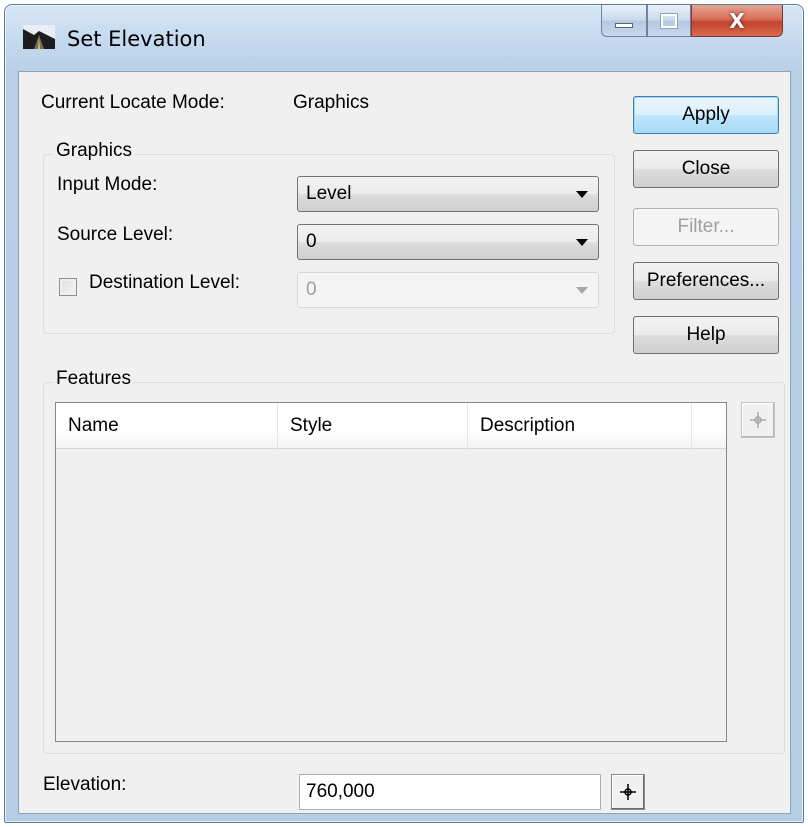 The height and width of the screenshot is (827, 808). I want to click on column-header-name: Name, so click(167, 426).